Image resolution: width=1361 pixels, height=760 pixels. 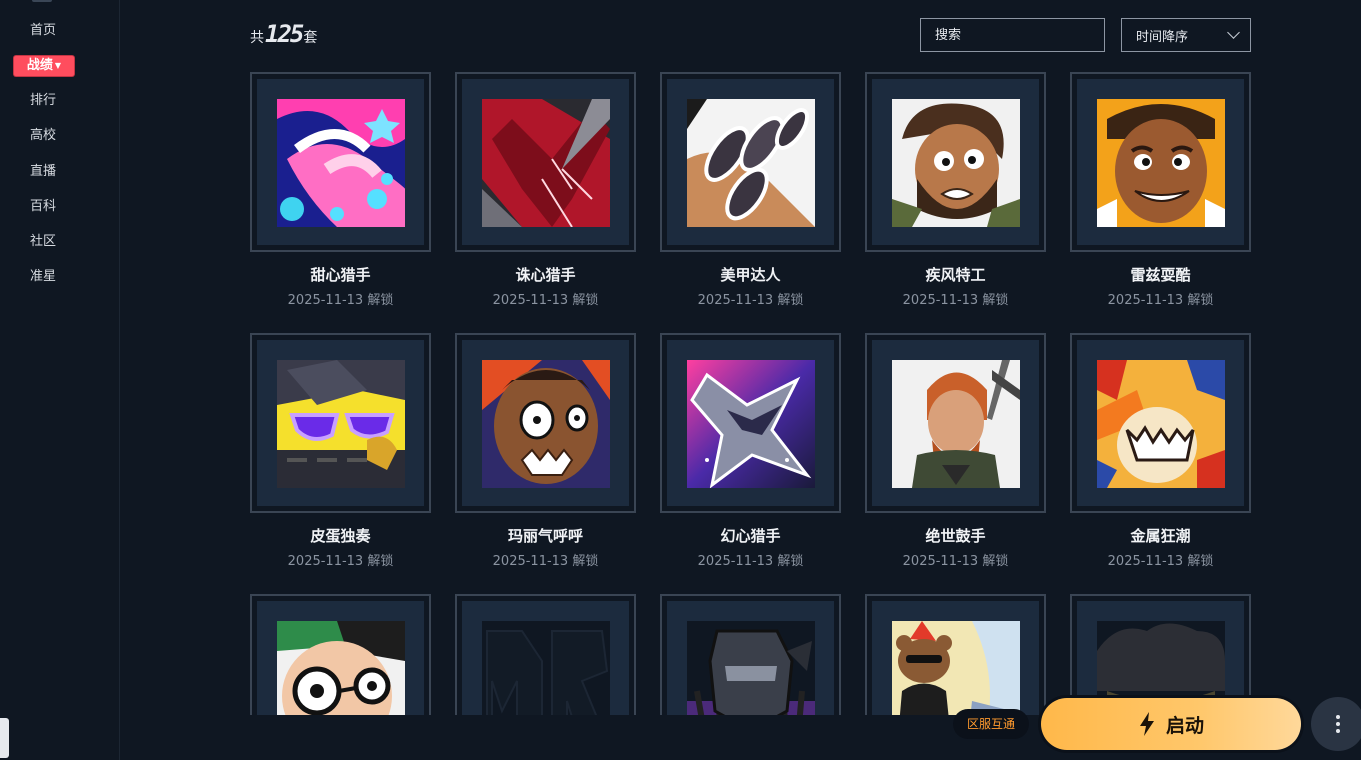 I want to click on sidebar-item-label: 排行, so click(x=42, y=100).